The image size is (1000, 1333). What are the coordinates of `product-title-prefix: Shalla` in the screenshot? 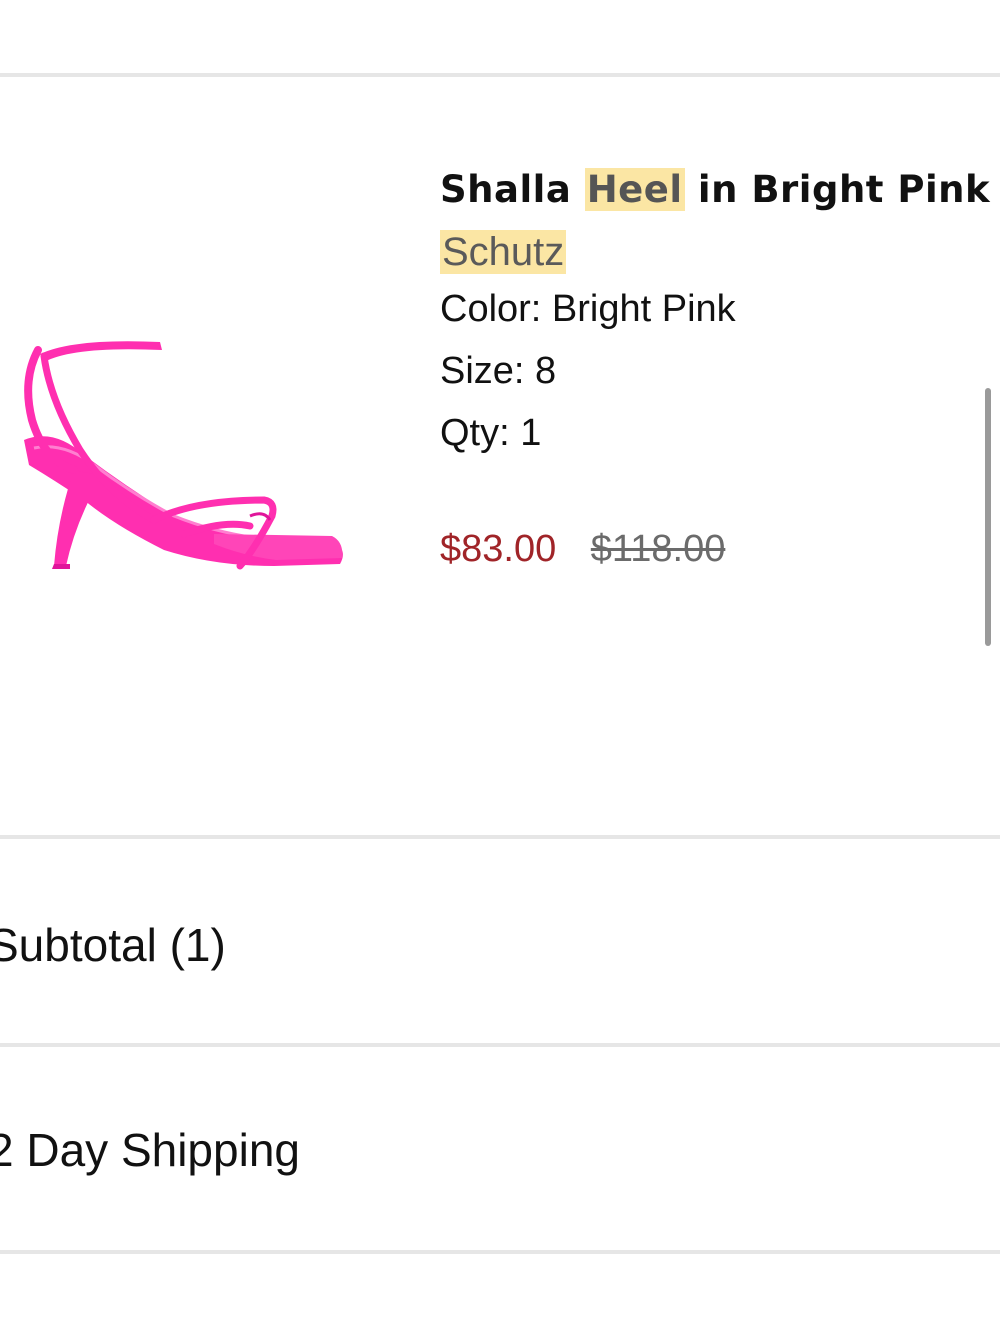 It's located at (506, 189).